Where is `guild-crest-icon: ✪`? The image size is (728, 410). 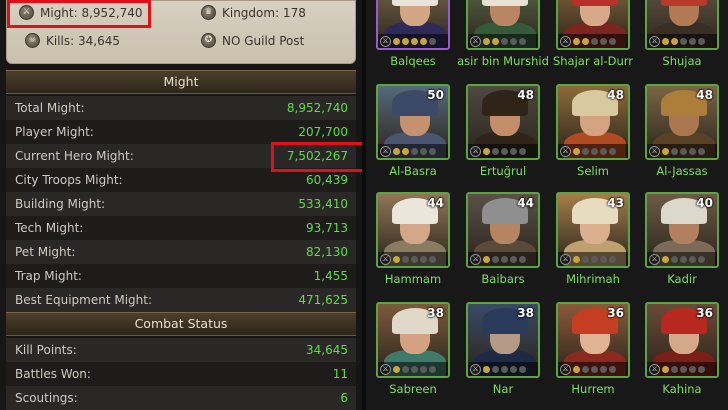 guild-crest-icon: ✪ is located at coordinates (208, 40).